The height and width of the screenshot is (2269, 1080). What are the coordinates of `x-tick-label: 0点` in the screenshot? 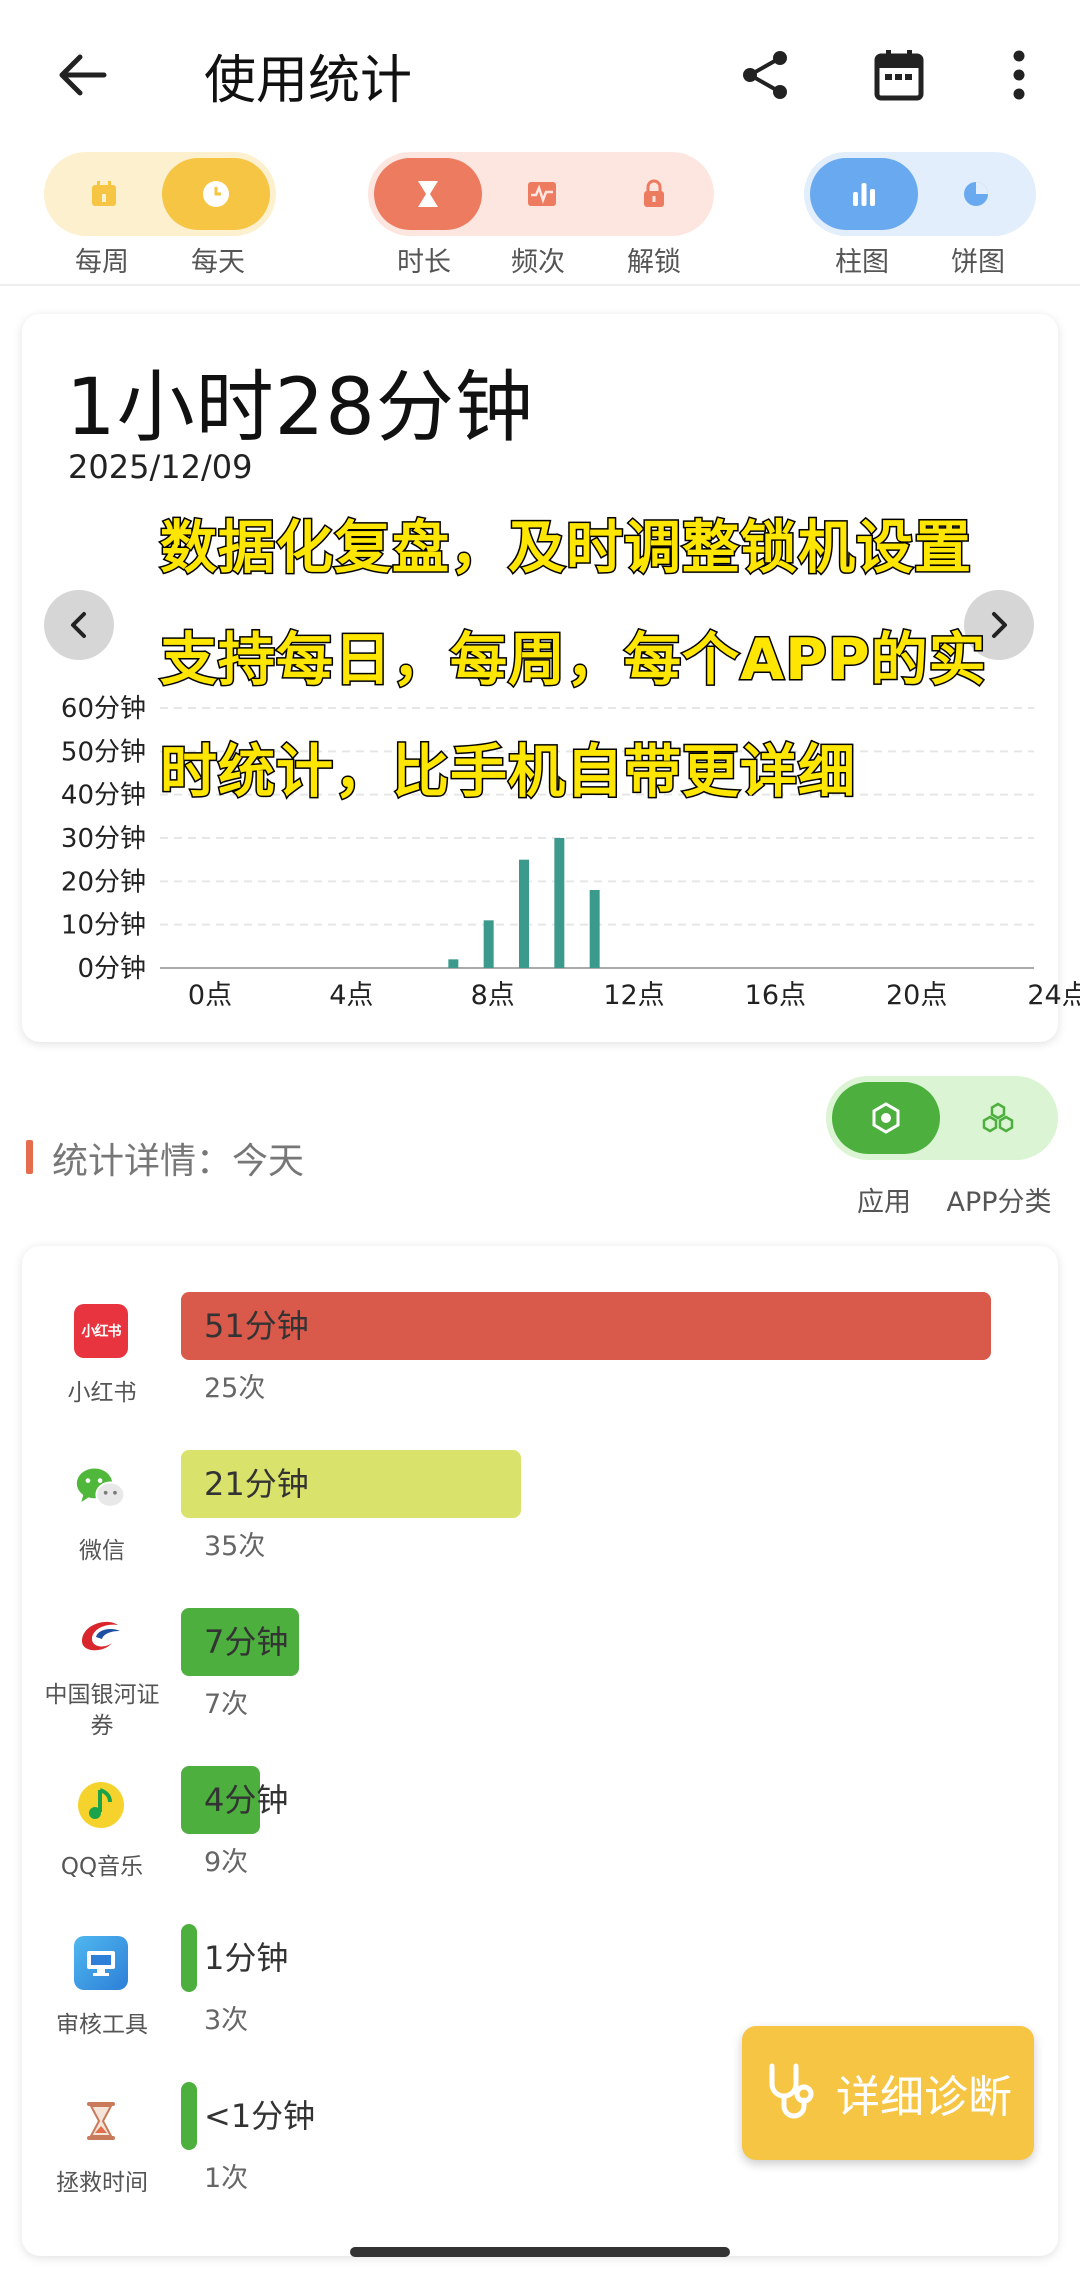 It's located at (210, 995).